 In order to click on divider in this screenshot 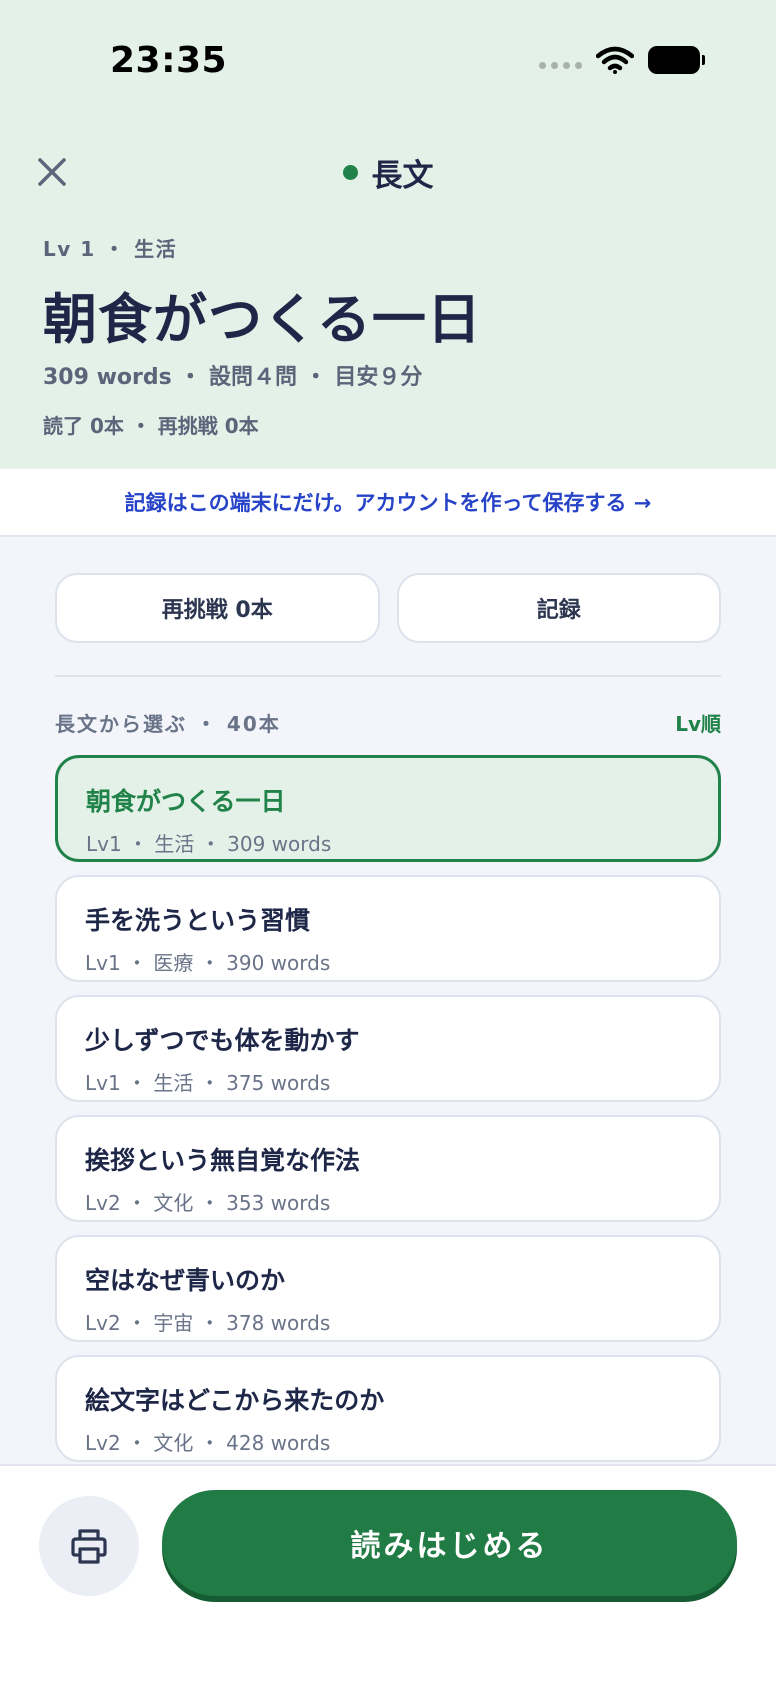, I will do `click(388, 676)`.